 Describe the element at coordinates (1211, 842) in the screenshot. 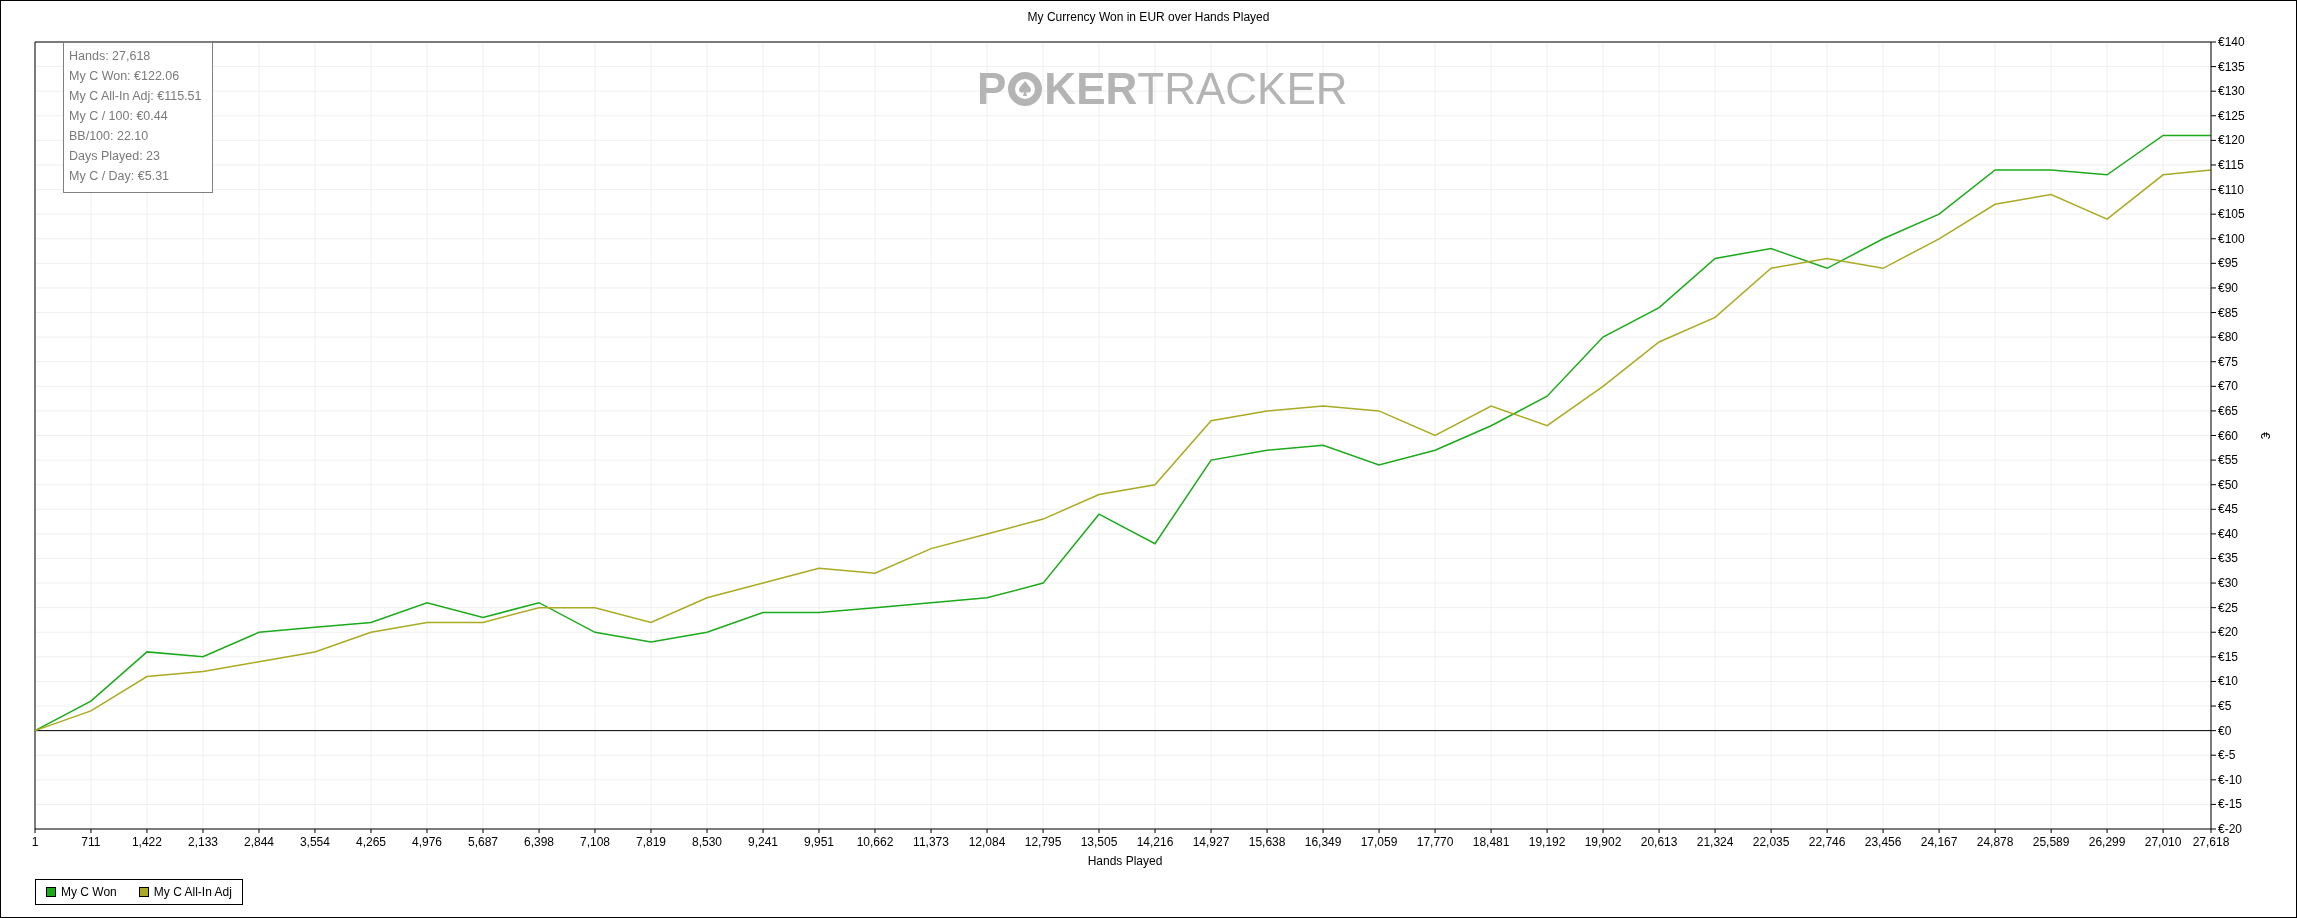

I see `x-tick-label: 14,927` at that location.